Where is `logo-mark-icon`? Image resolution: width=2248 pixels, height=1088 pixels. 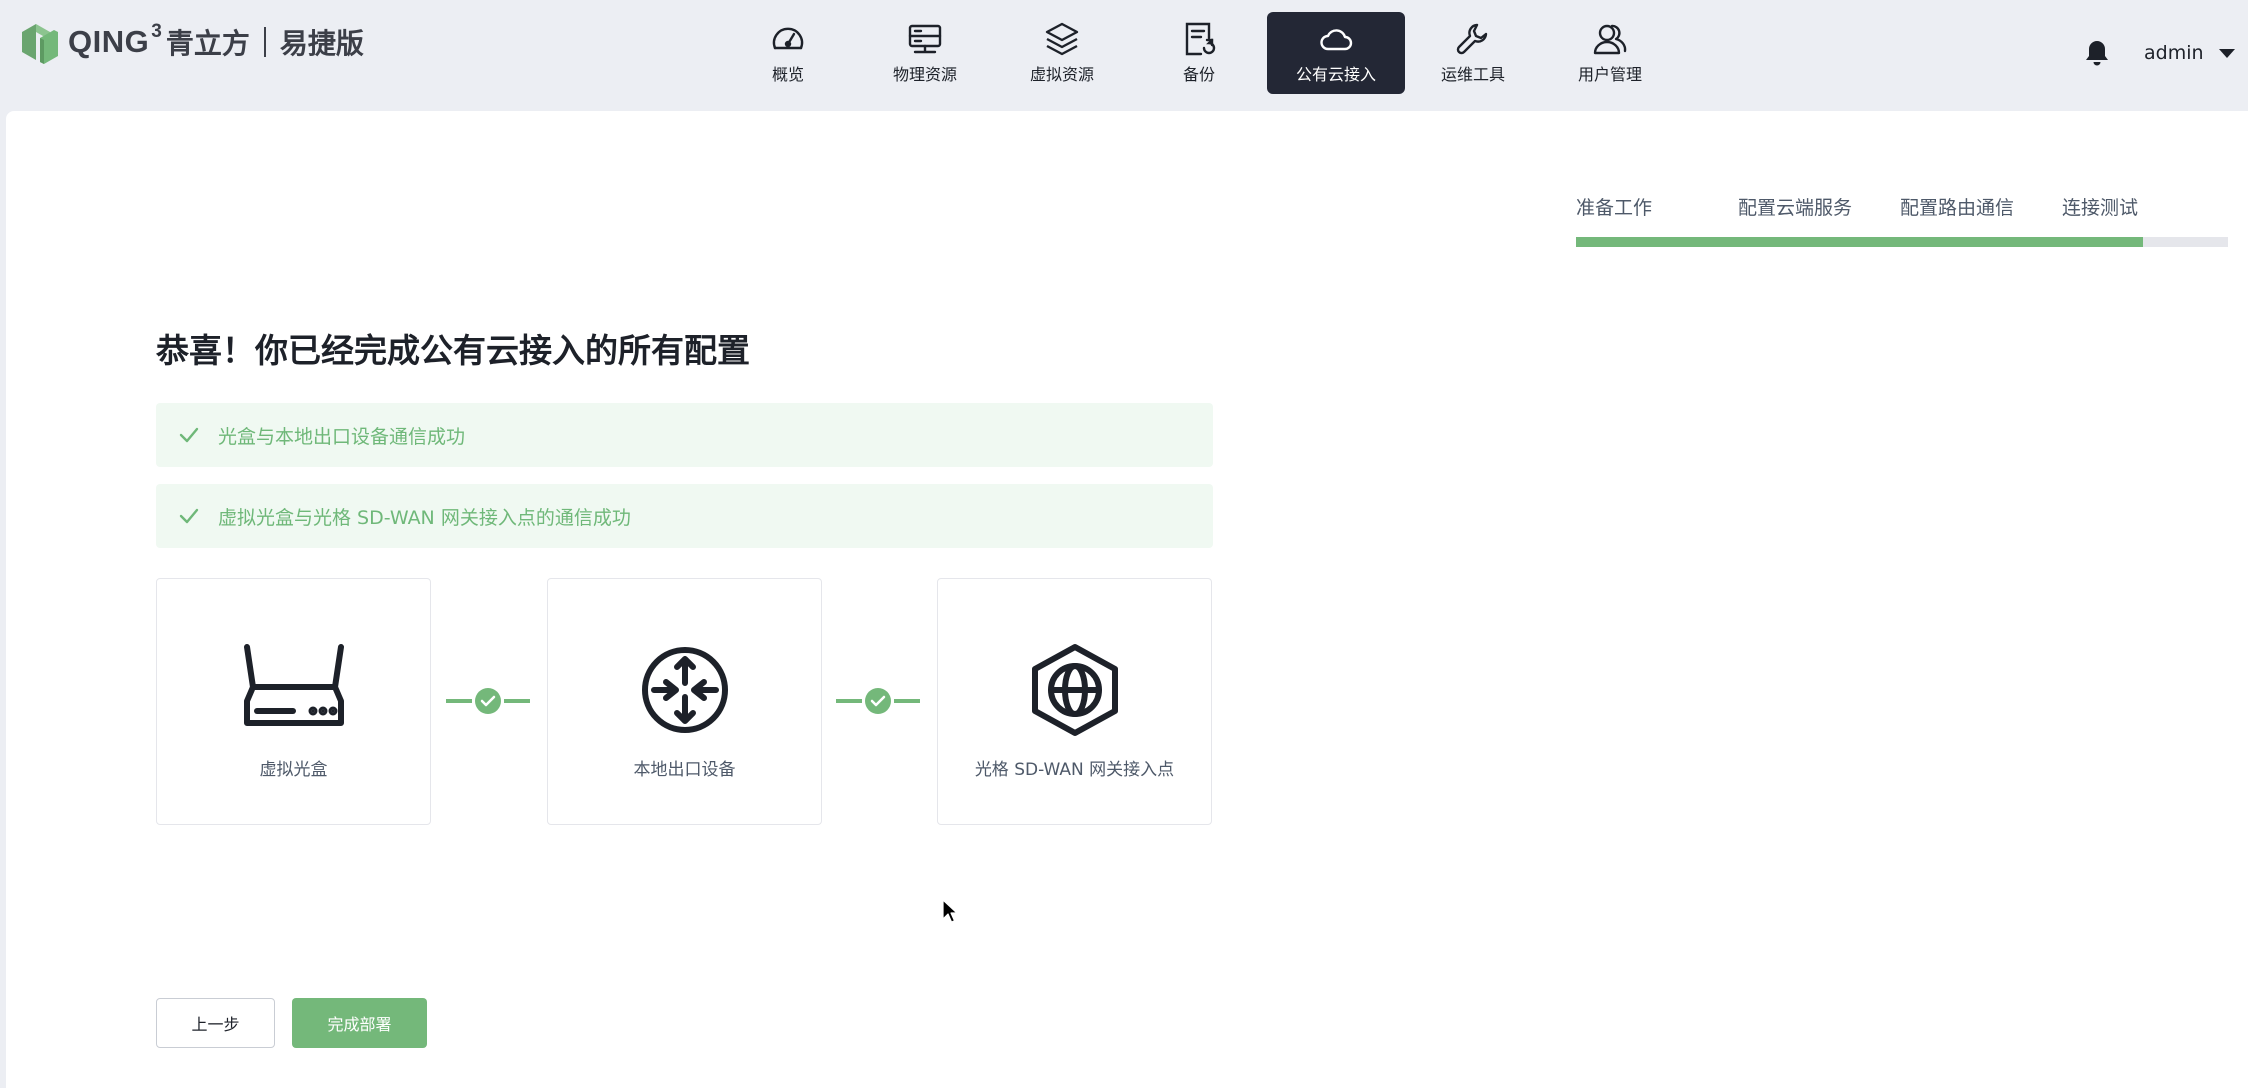
logo-mark-icon is located at coordinates (40, 44).